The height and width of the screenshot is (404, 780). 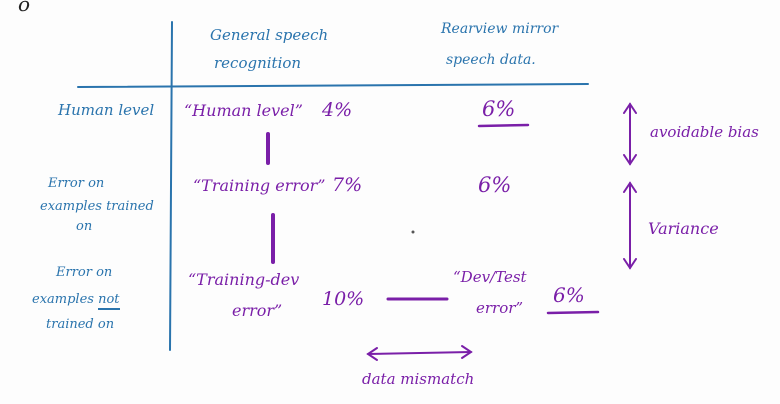 What do you see at coordinates (503, 125) in the screenshot?
I see `underline-rear-human` at bounding box center [503, 125].